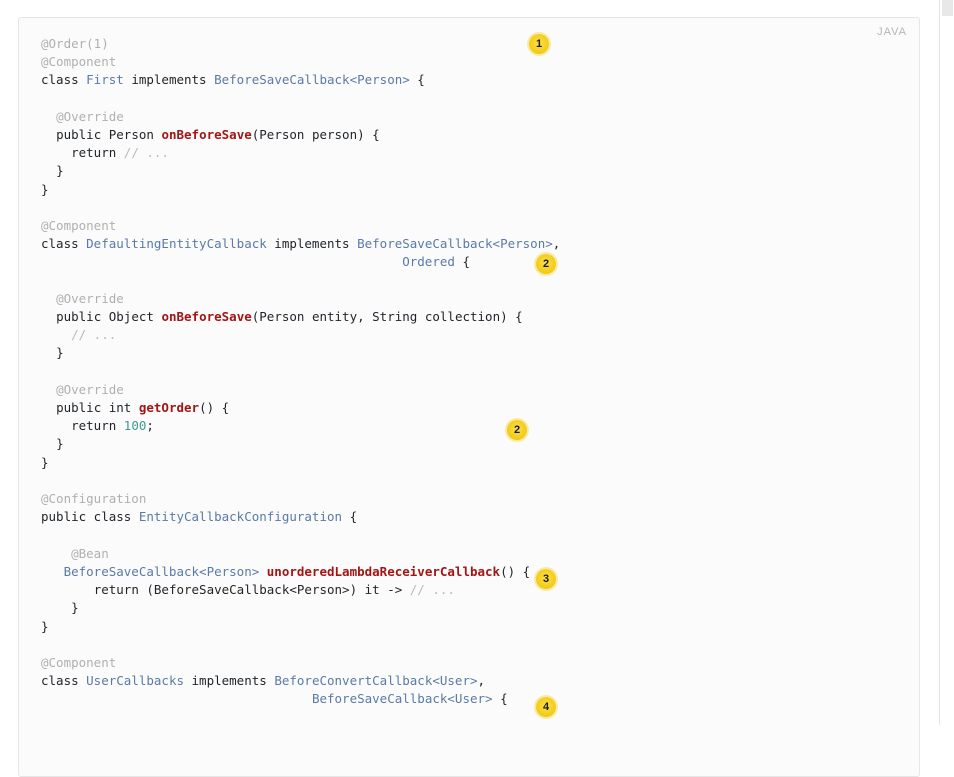 The image size is (954, 777). I want to click on code-line: BeforeSaveCallback<User> {, so click(274, 698).